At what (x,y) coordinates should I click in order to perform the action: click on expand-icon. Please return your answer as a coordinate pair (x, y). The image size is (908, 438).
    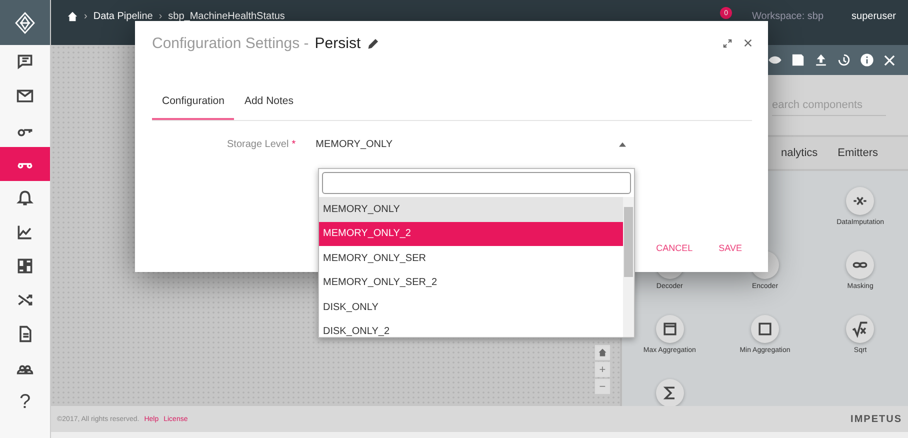
    Looking at the image, I should click on (727, 43).